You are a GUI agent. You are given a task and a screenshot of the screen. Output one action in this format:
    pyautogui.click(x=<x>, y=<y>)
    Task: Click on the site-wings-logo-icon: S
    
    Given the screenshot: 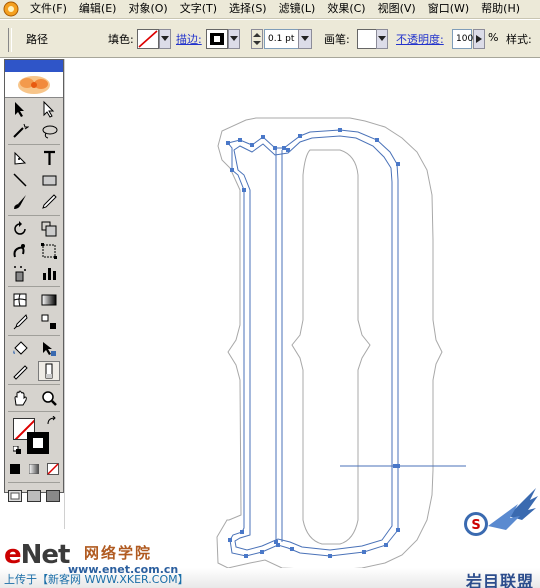 What is the action you would take?
    pyautogui.click(x=501, y=512)
    